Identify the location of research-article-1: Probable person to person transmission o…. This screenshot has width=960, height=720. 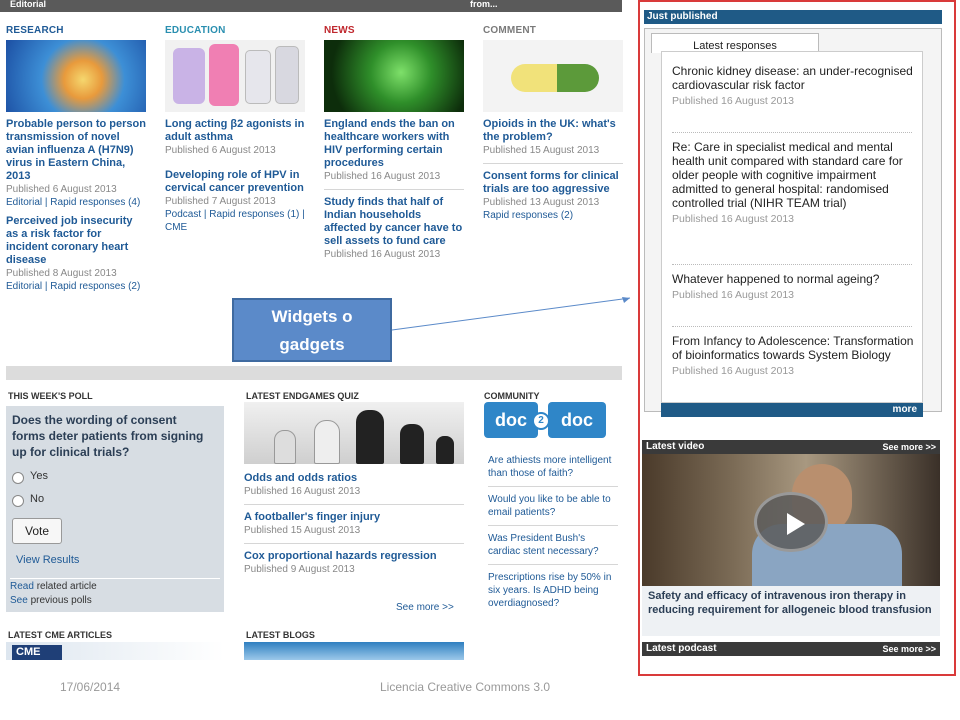
(76, 163).